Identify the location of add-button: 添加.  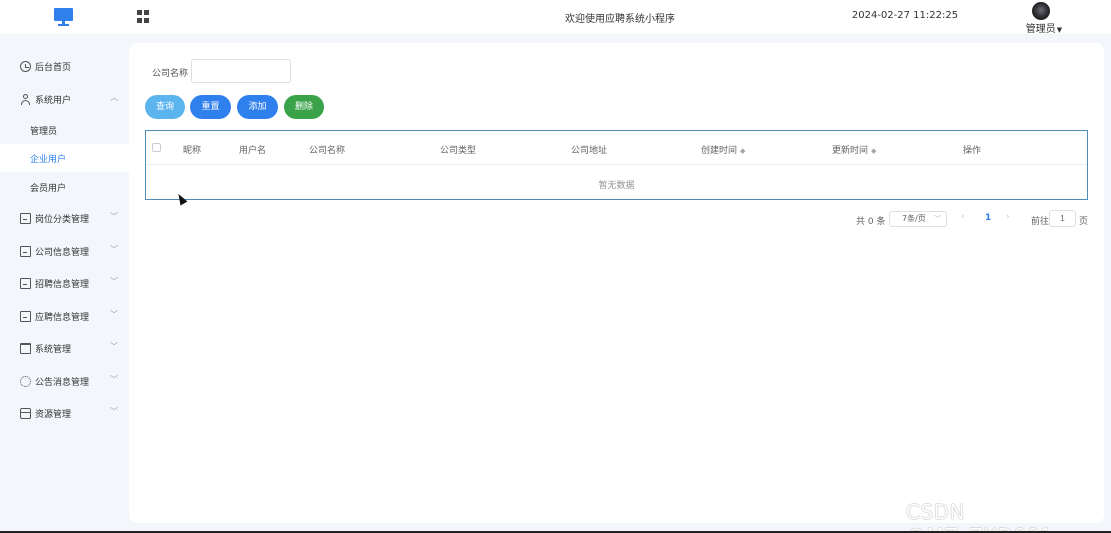
(257, 107).